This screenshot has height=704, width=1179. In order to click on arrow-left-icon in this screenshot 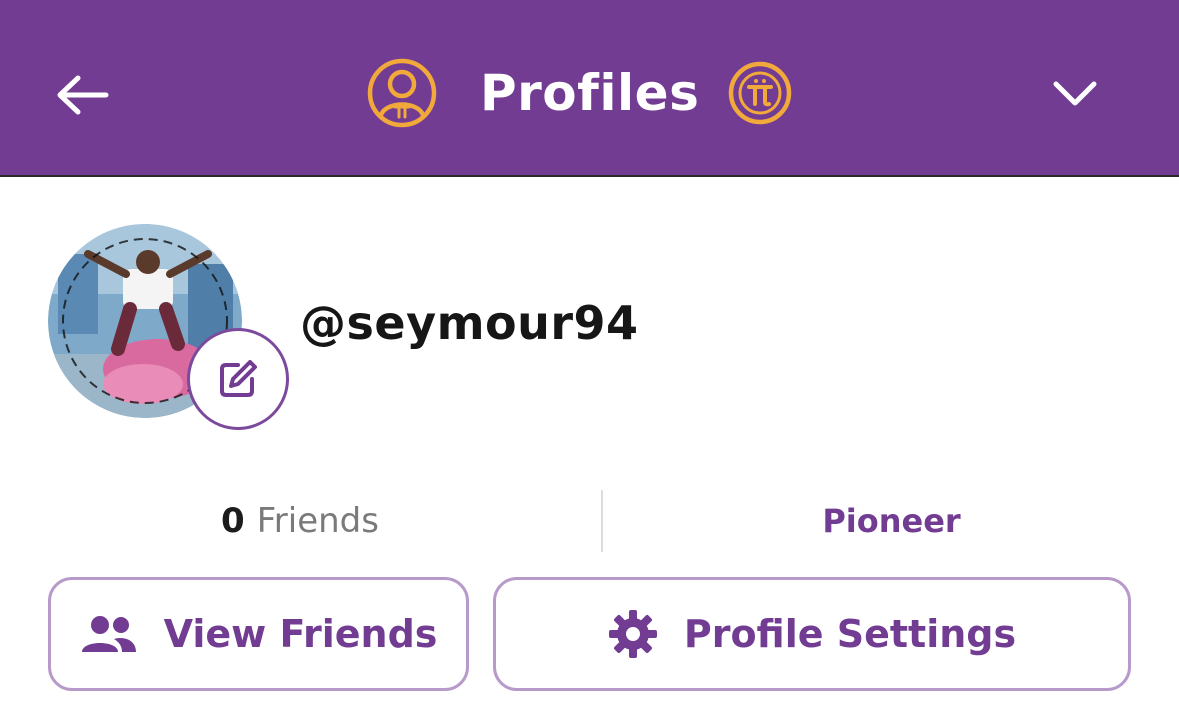, I will do `click(83, 95)`.